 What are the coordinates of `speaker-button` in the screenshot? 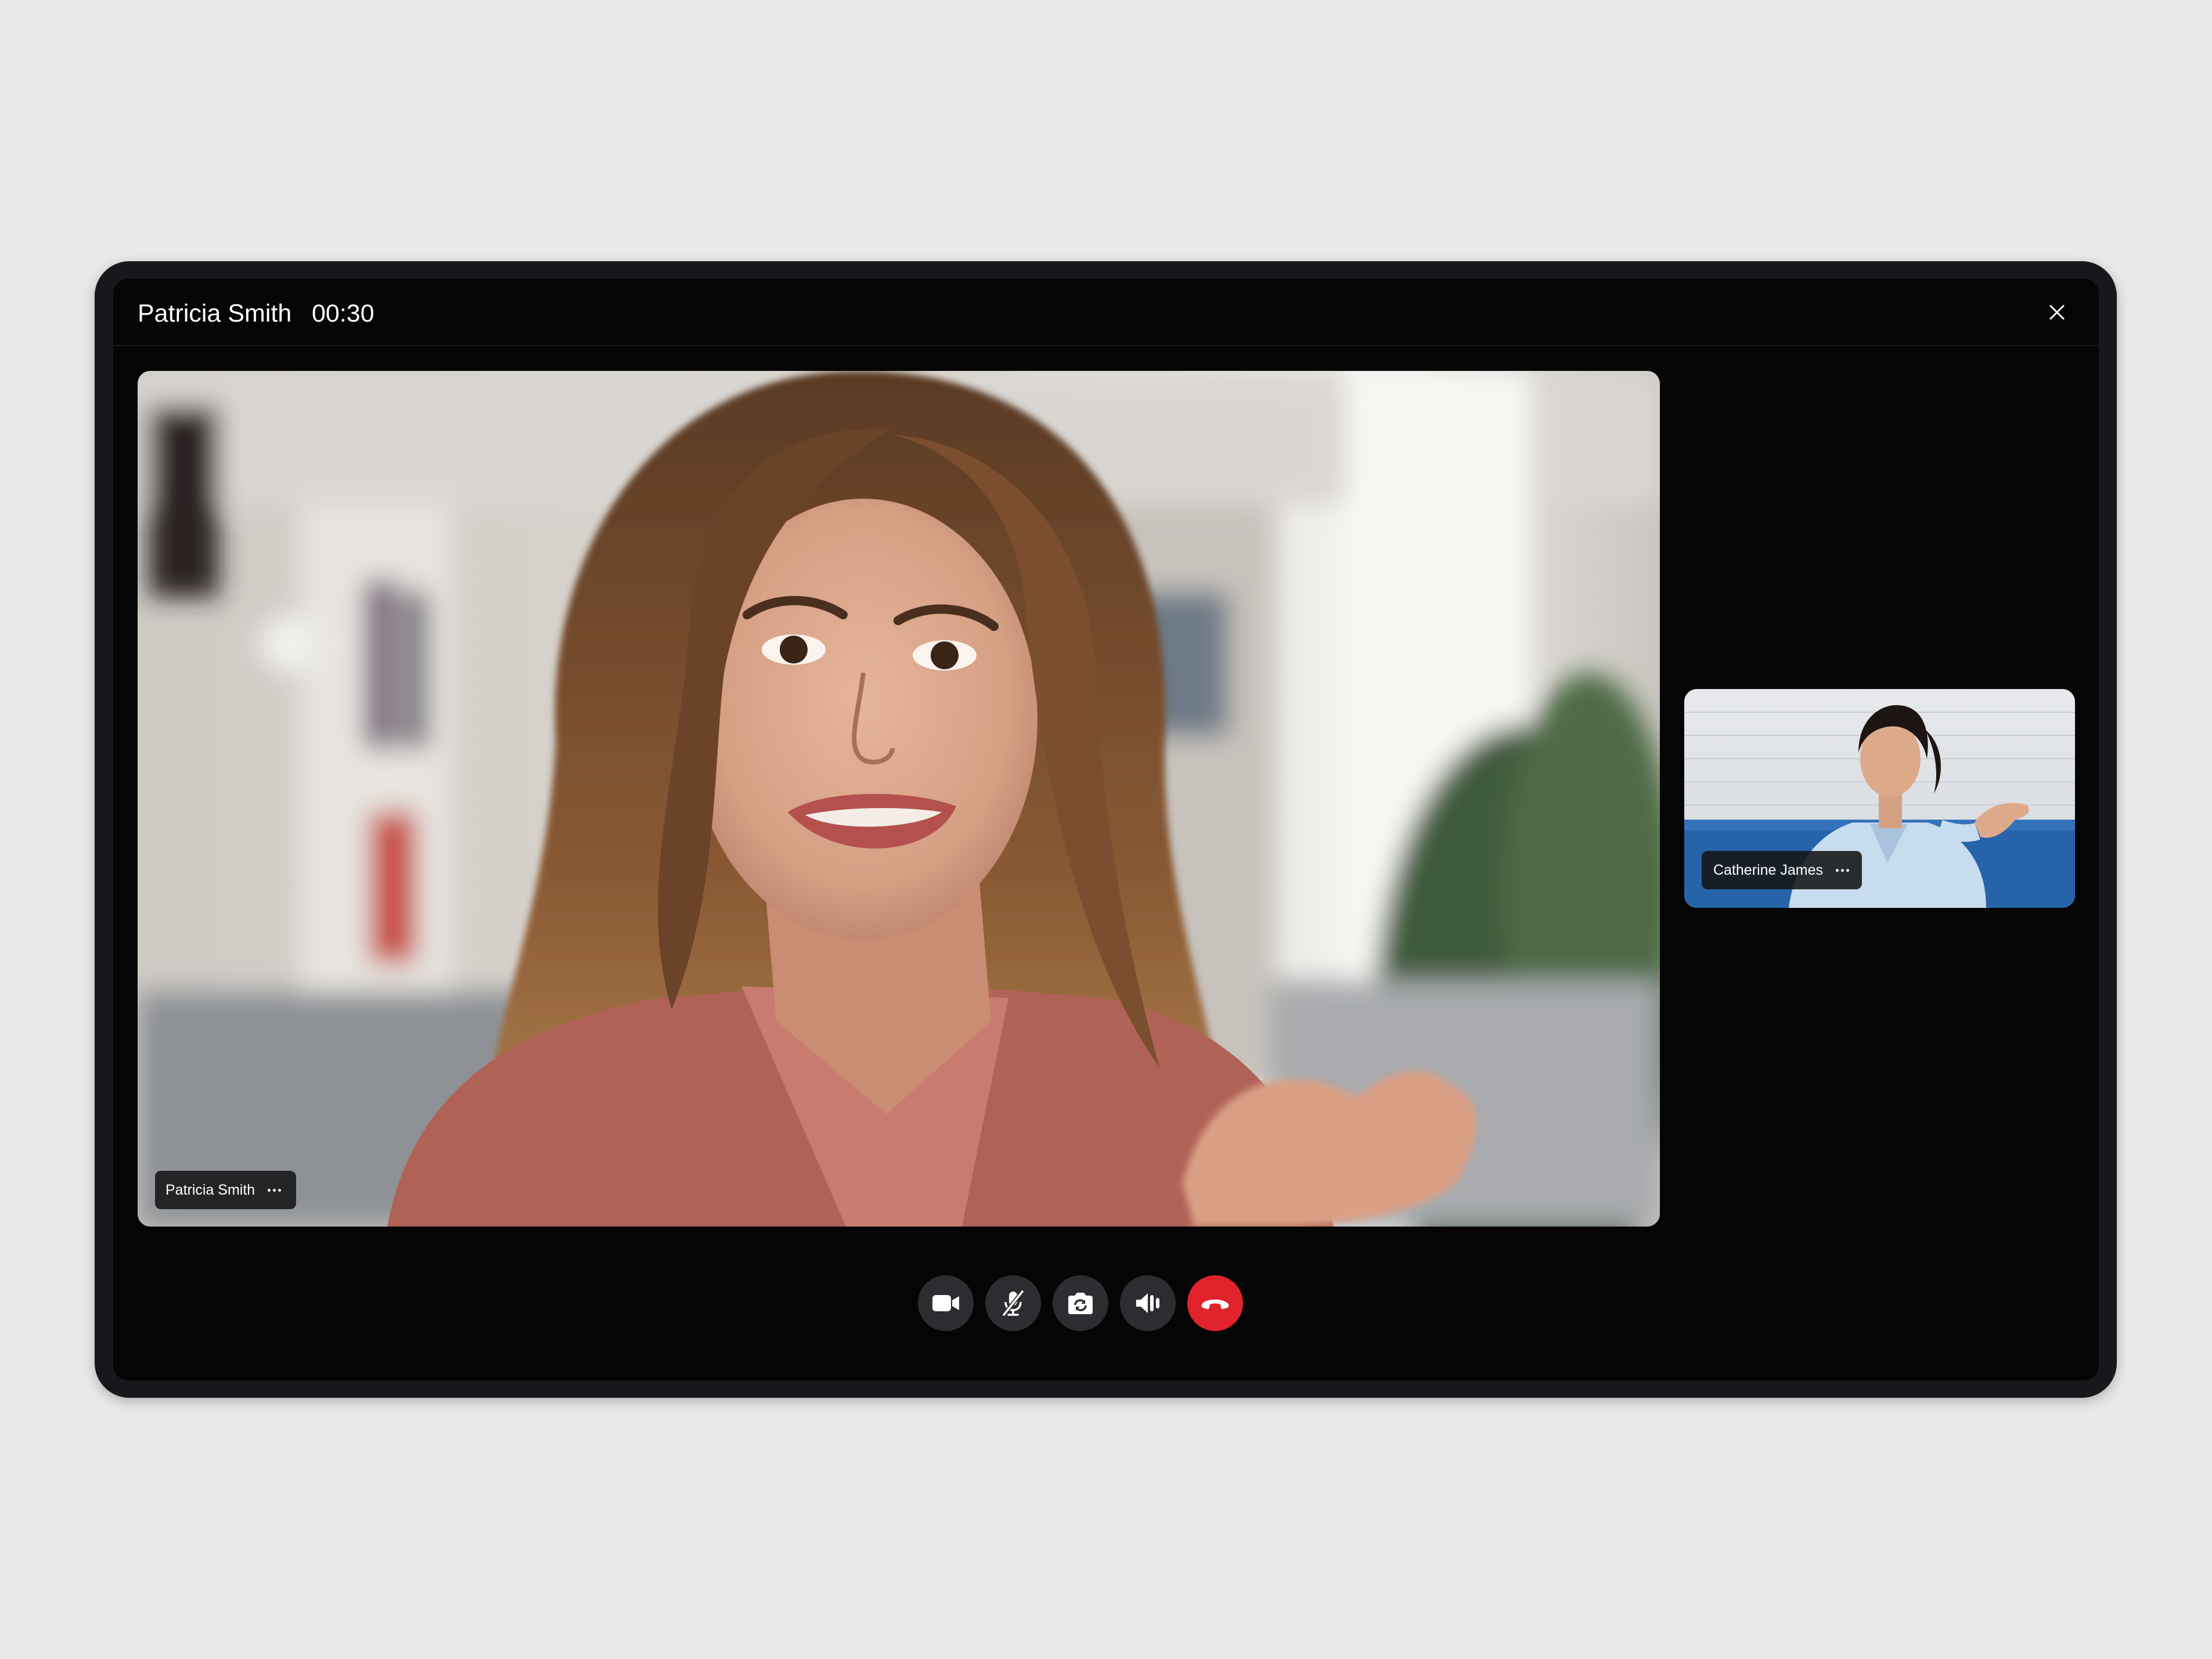 It's located at (1148, 1303).